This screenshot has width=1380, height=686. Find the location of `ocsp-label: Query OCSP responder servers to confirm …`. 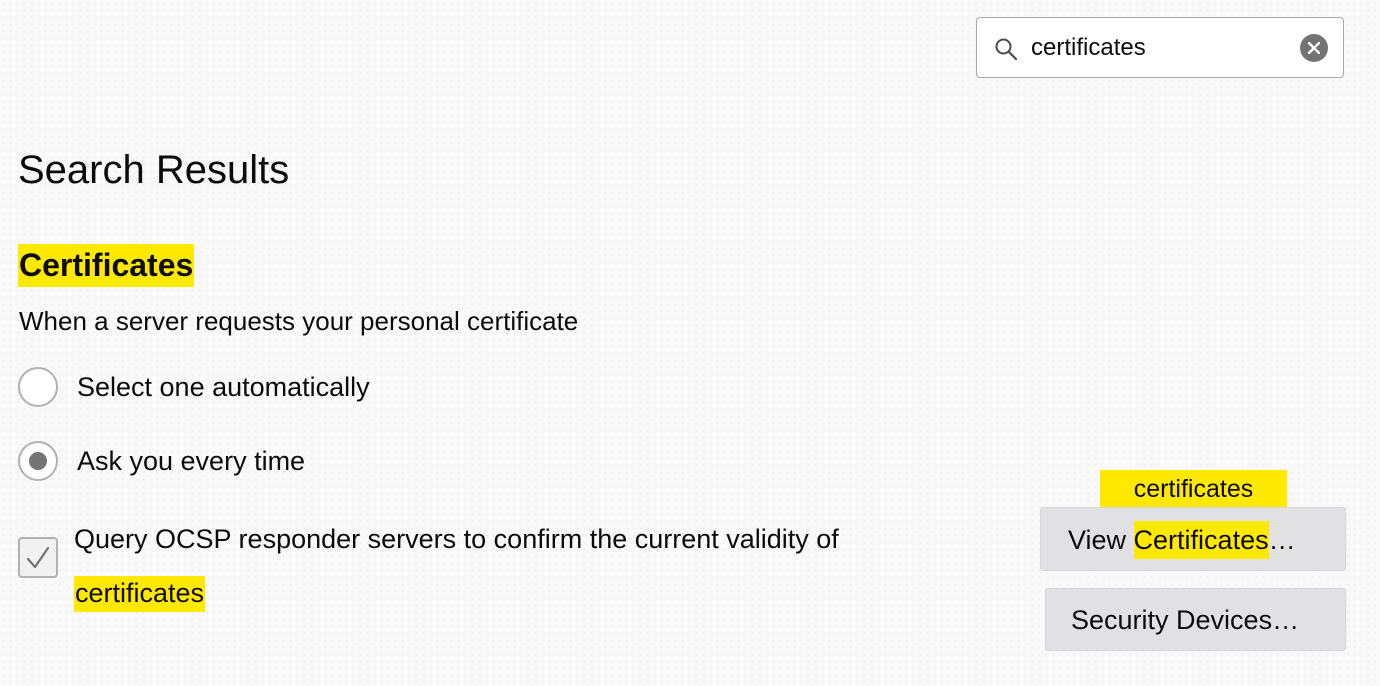

ocsp-label: Query OCSP responder servers to confirm … is located at coordinates (534, 566).